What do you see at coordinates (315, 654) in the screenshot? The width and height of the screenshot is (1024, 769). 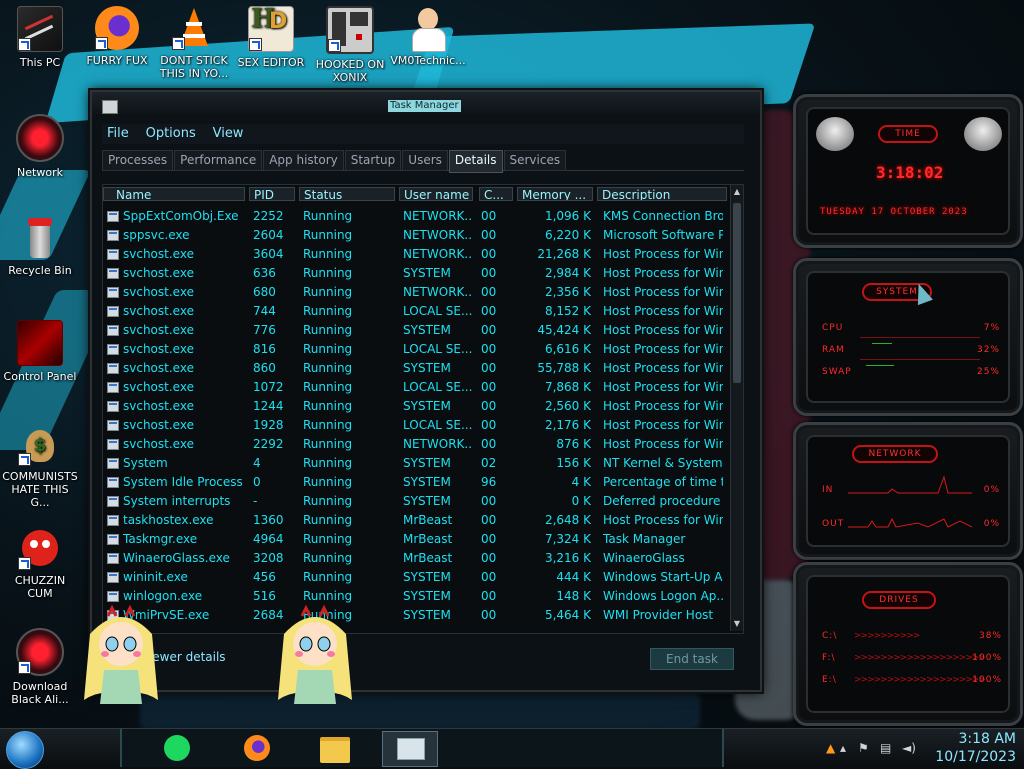 I see `cartoon-girl-sticker` at bounding box center [315, 654].